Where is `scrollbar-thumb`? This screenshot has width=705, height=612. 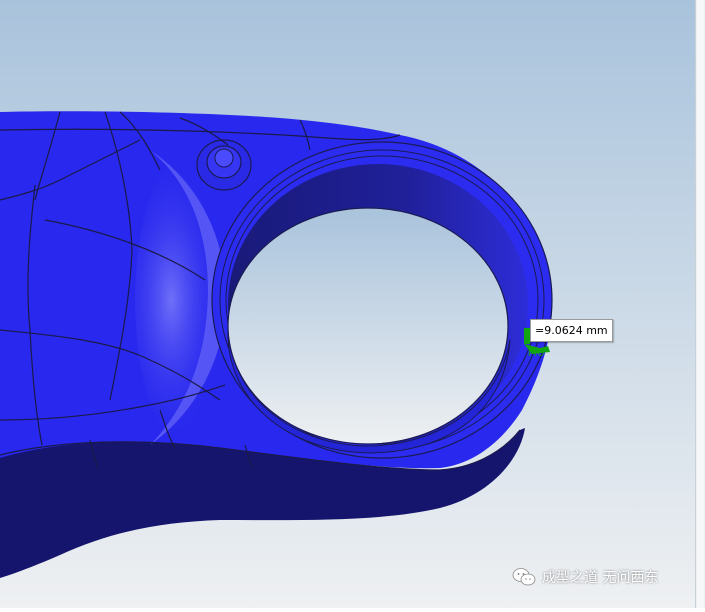 scrollbar-thumb is located at coordinates (700, 304).